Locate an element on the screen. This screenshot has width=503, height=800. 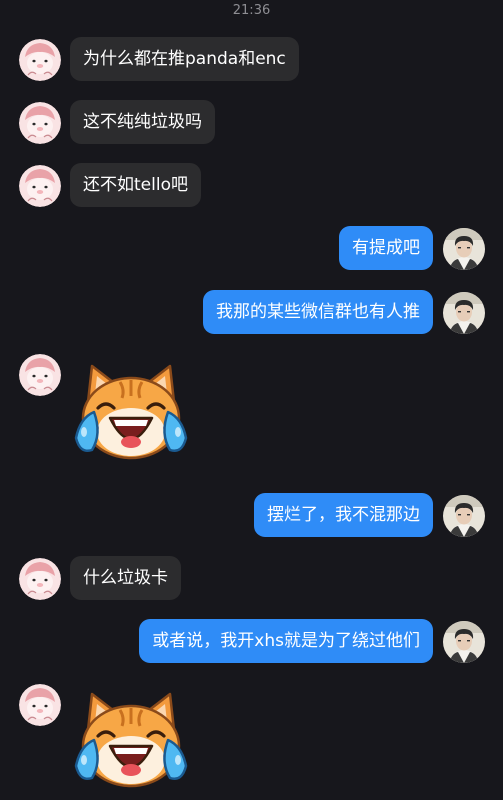
outgoing-message: 摆烂了，我不混那边 is located at coordinates (343, 515).